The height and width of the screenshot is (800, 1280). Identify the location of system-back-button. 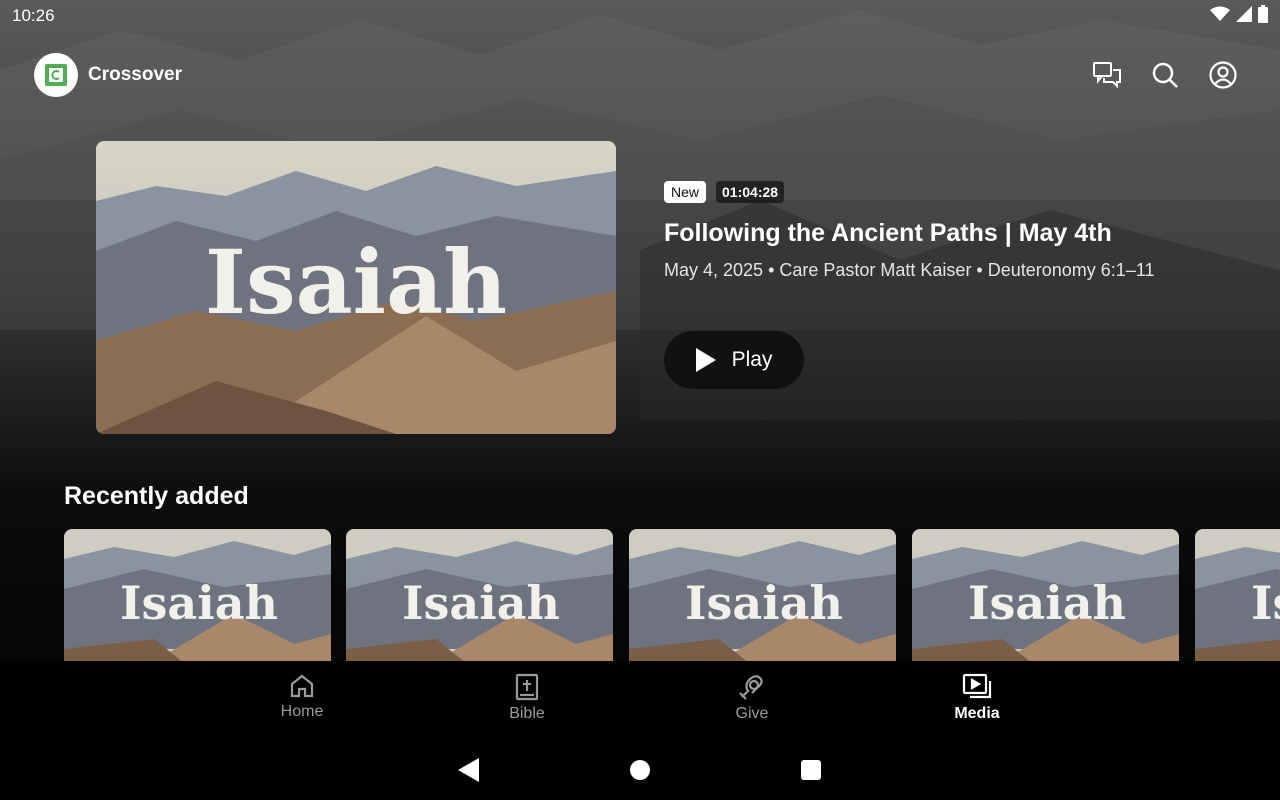
(468, 770).